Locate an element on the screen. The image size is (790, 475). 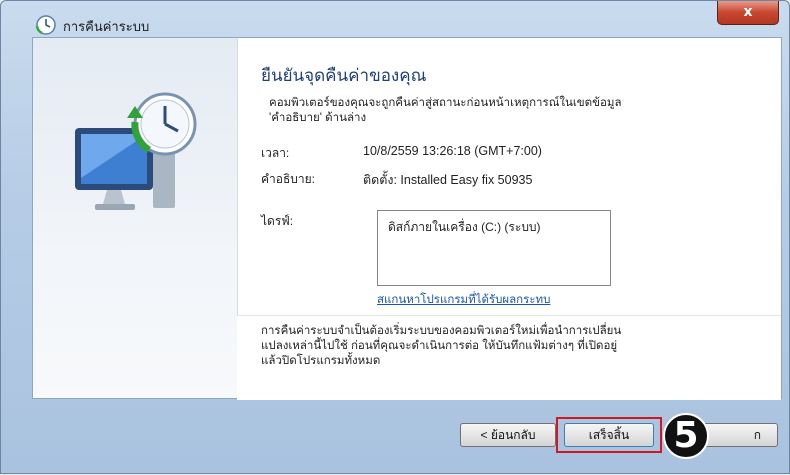
drive-item-c: ดิสก์ภายในเครื่อง (C:) (ระบบ) is located at coordinates (464, 227).